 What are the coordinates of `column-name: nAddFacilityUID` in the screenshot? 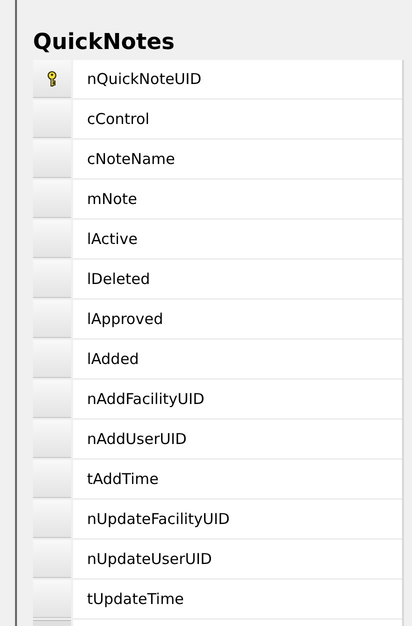 It's located at (237, 399).